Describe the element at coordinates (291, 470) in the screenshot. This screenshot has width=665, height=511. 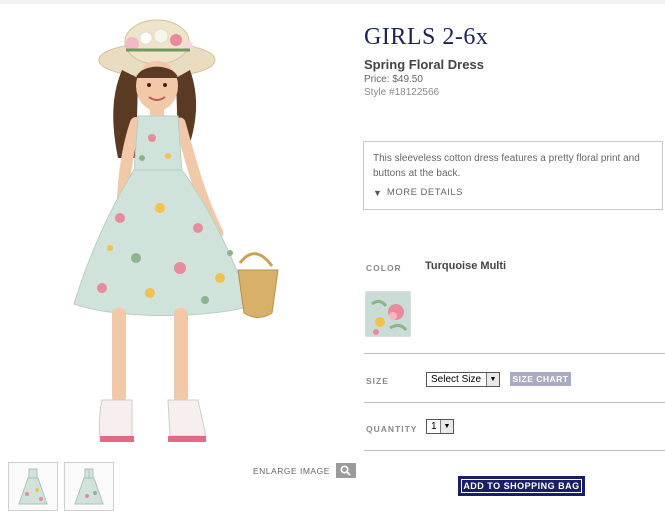
I see `enlarge-image-label: ENLARGE IMAGE` at that location.